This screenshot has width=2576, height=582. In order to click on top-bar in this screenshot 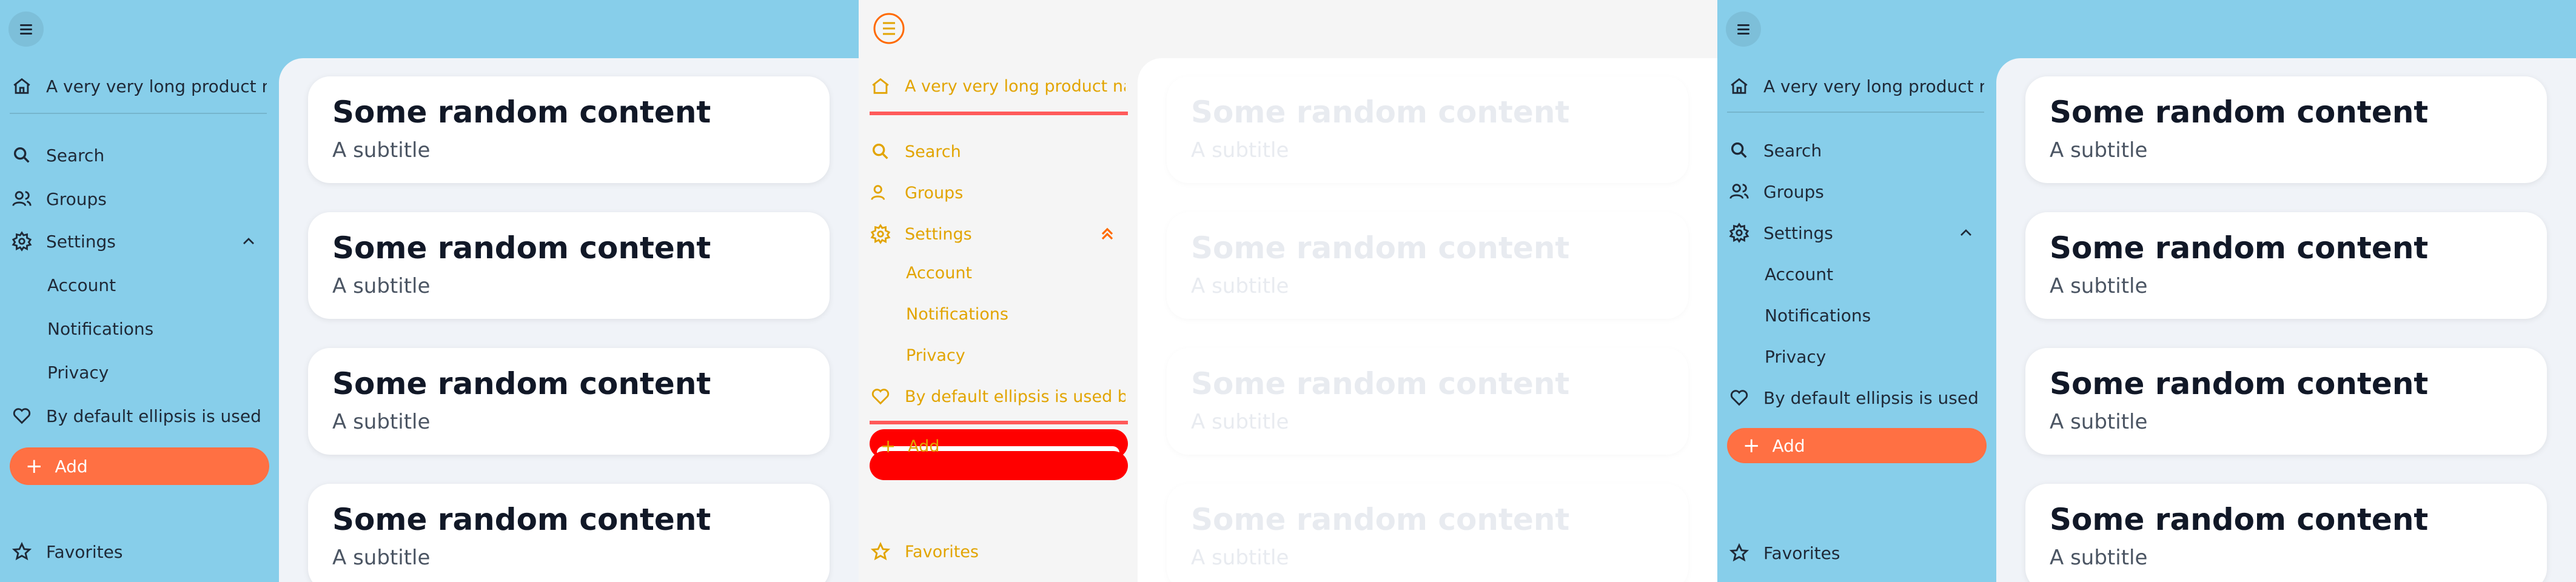, I will do `click(2146, 29)`.